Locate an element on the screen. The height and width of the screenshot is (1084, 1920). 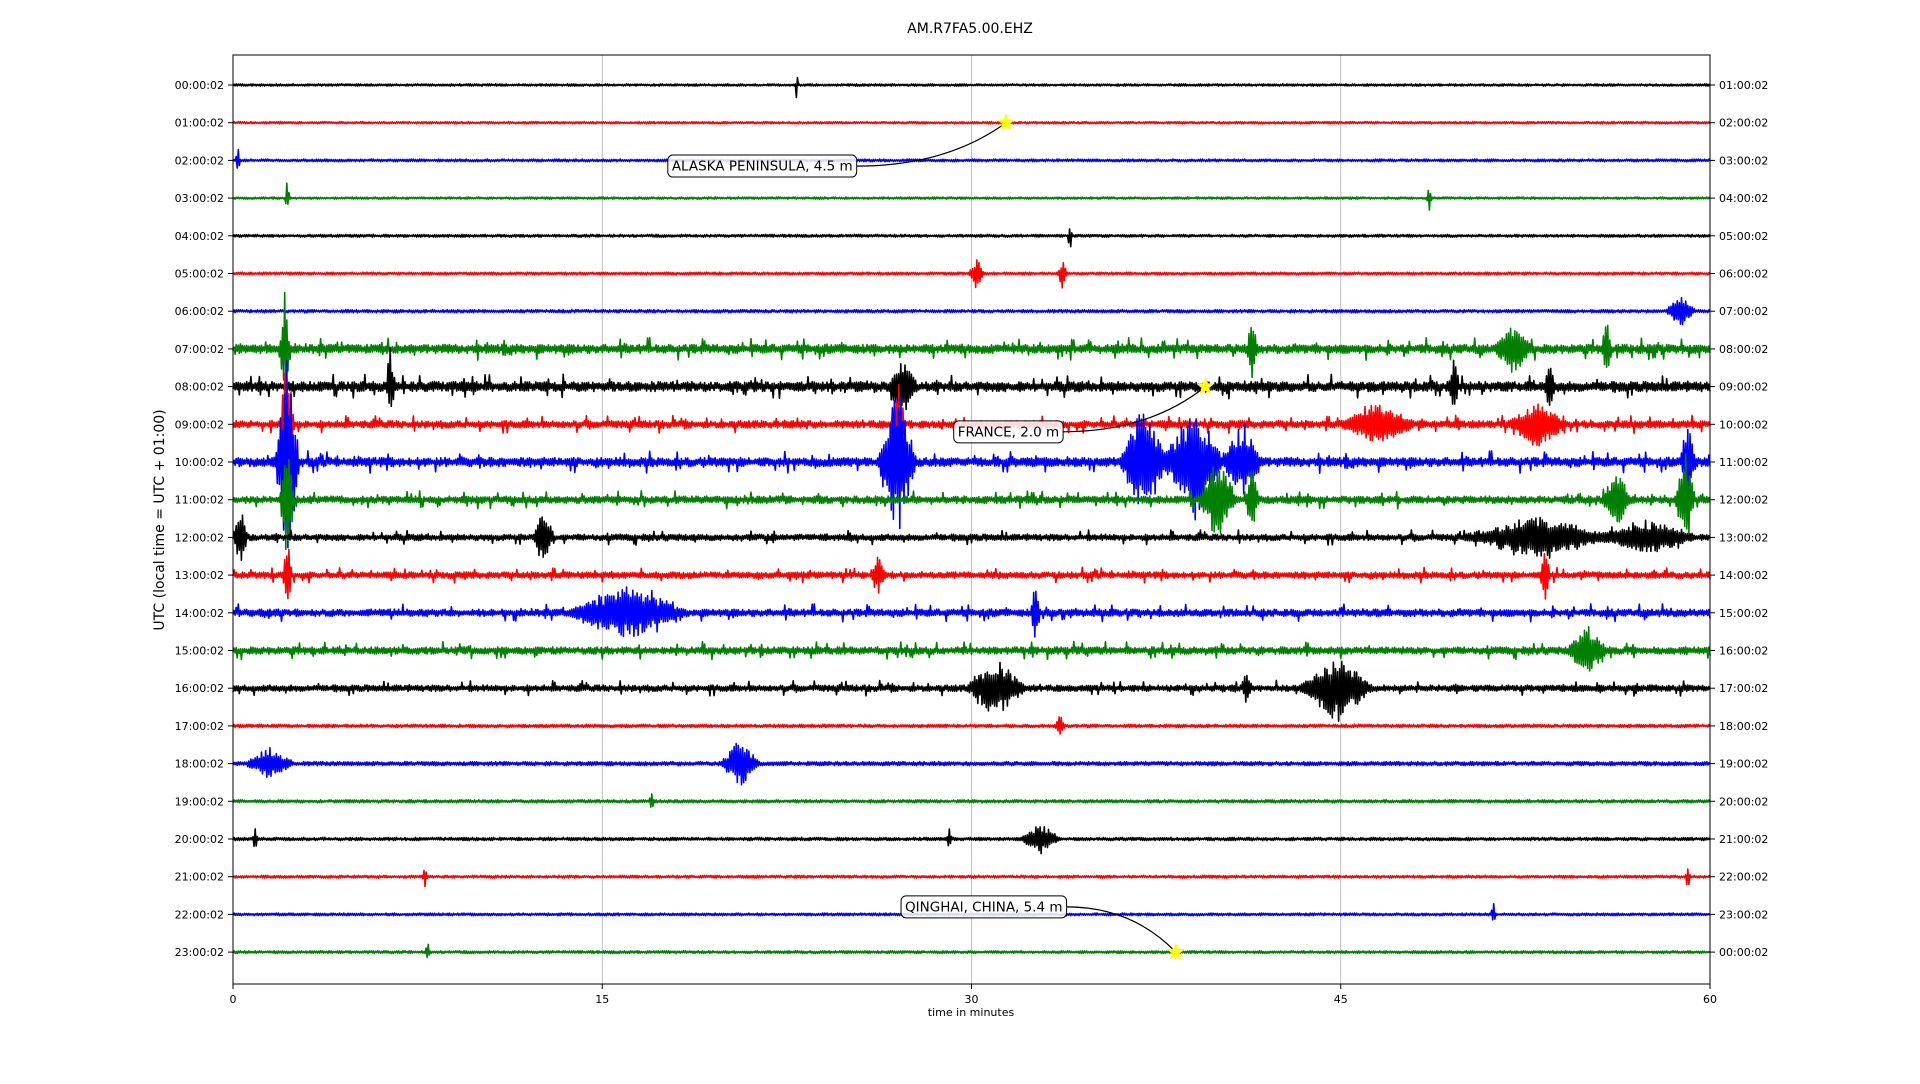
x-axis-ticks: 0 15 30 45 60 is located at coordinates (973, 995).